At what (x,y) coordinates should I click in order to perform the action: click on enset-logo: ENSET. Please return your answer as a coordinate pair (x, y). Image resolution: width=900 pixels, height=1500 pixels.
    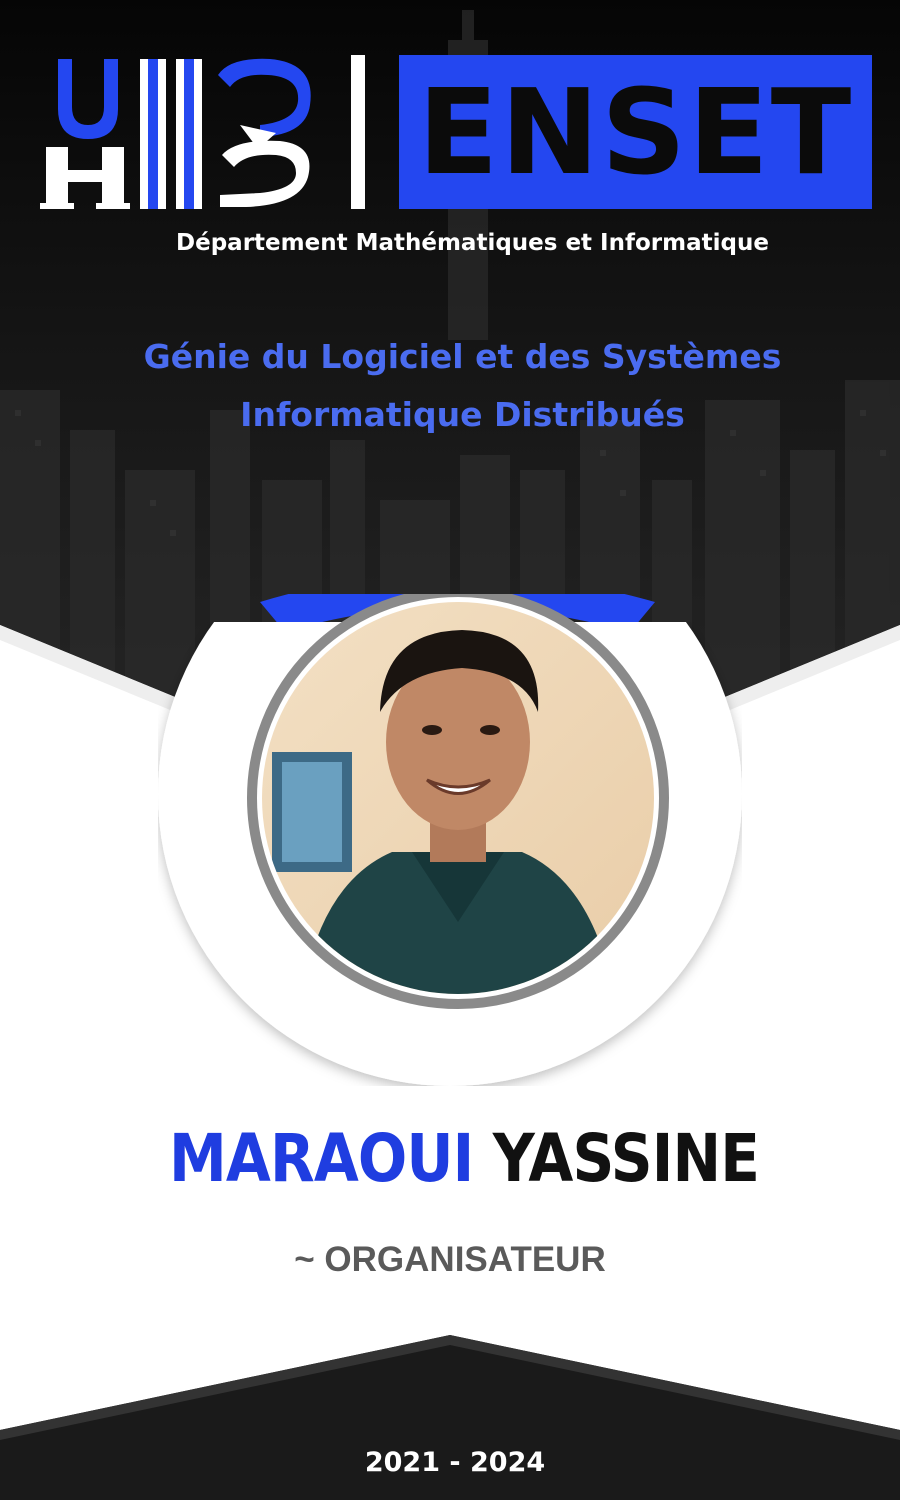
    Looking at the image, I should click on (635, 132).